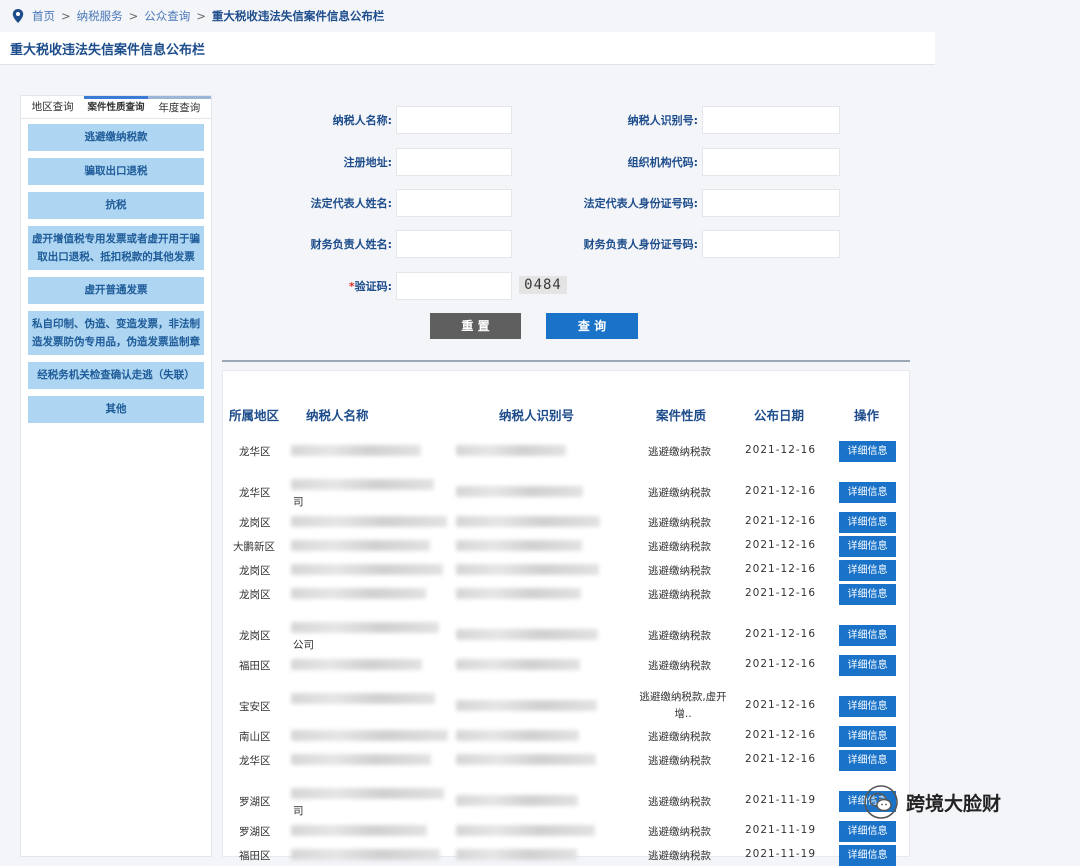 This screenshot has width=1080, height=866. I want to click on taxpayer-id-input, so click(771, 120).